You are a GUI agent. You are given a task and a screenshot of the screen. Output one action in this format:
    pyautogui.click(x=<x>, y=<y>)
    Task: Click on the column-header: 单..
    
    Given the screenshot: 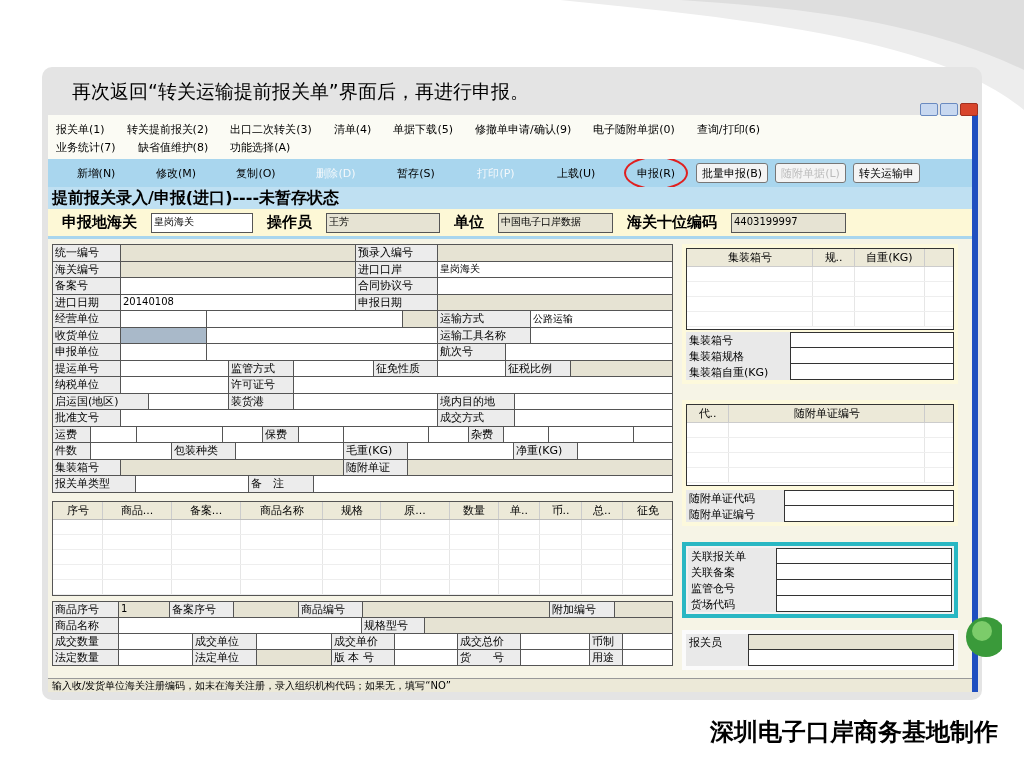 What is the action you would take?
    pyautogui.click(x=519, y=510)
    